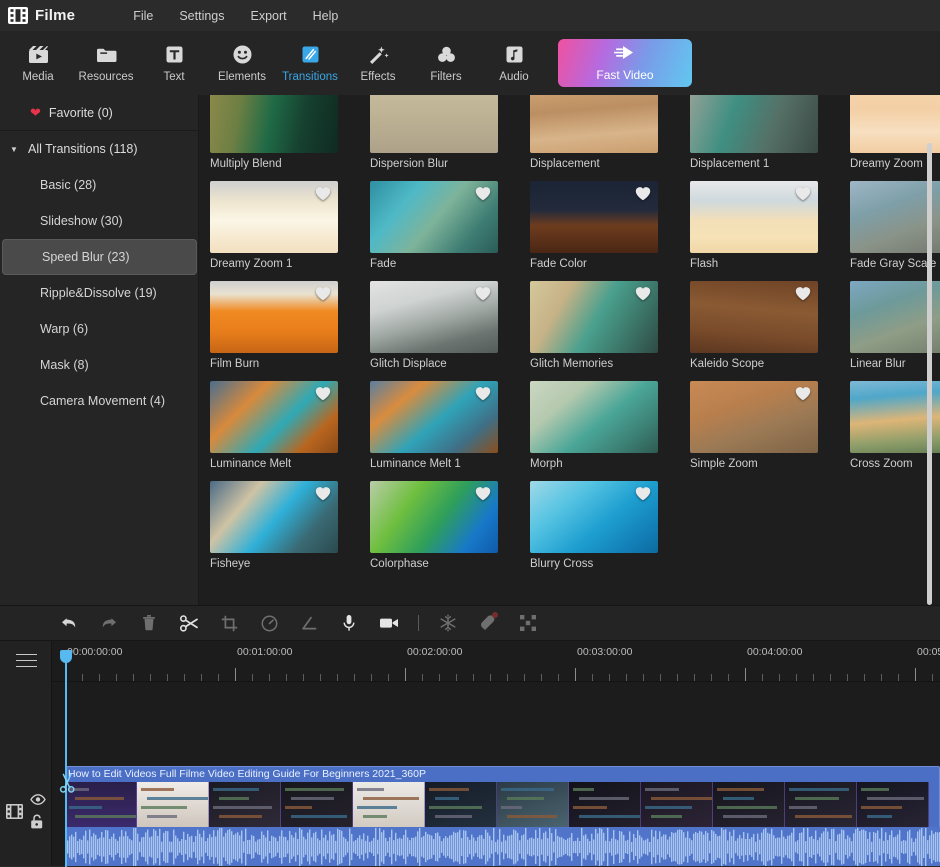 Image resolution: width=940 pixels, height=867 pixels. Describe the element at coordinates (99, 185) in the screenshot. I see `sidebar-item-basic: Basic (28)` at that location.